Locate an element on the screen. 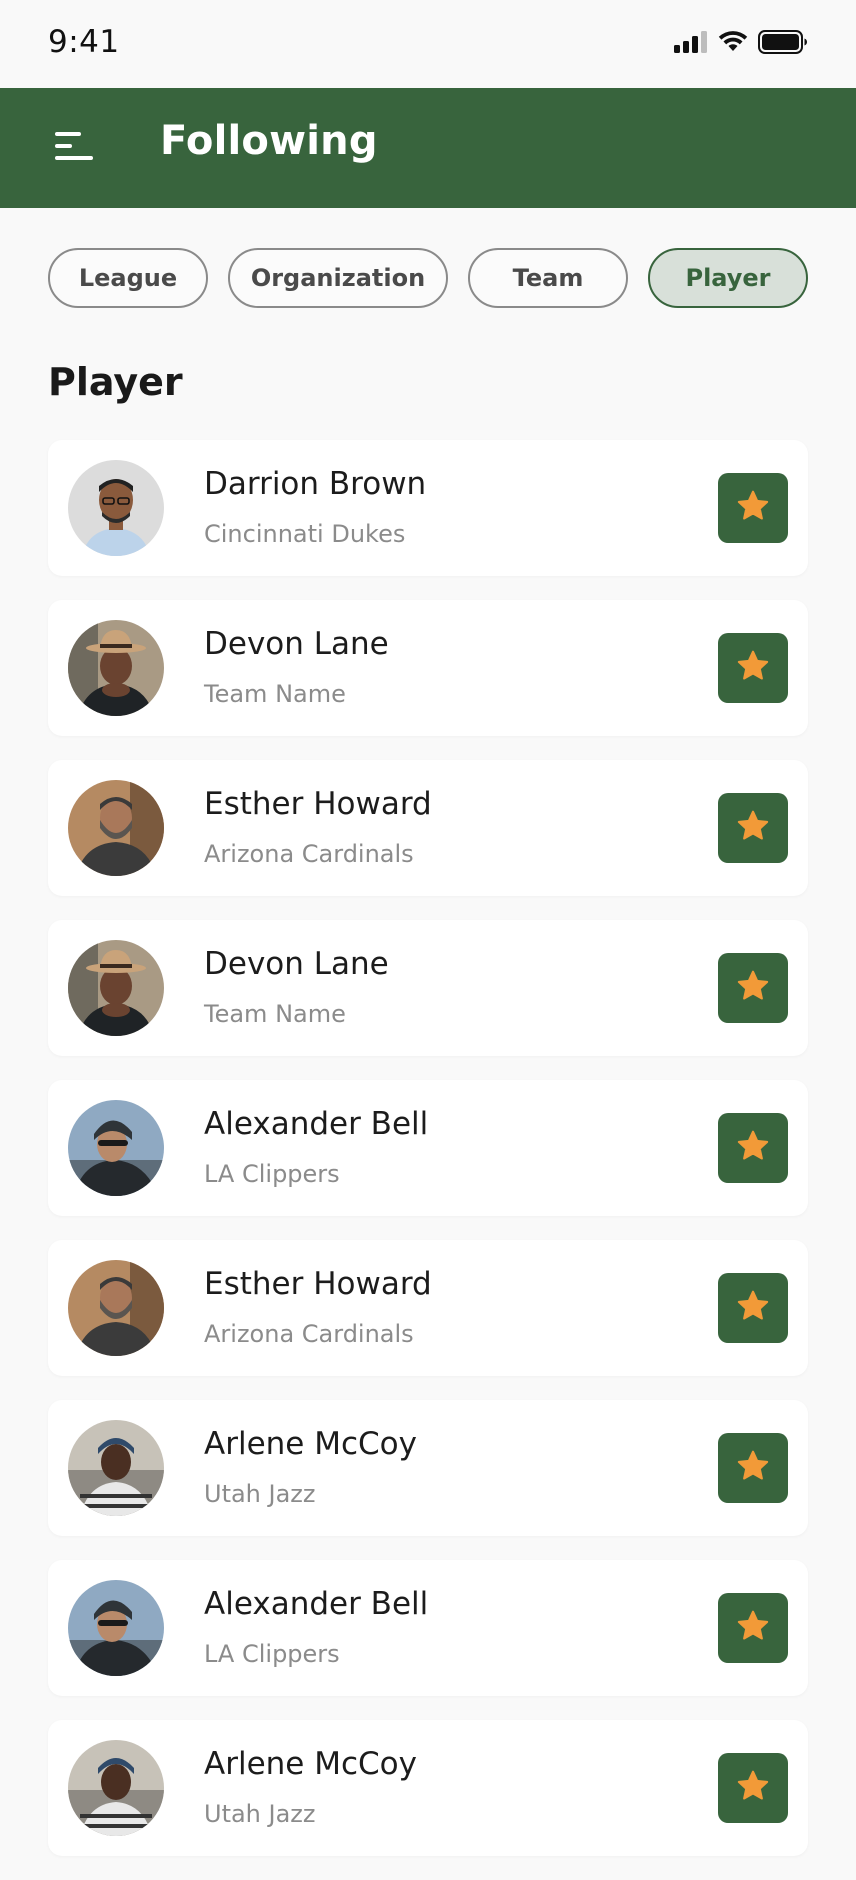 The height and width of the screenshot is (1880, 856). battery-icon is located at coordinates (783, 44).